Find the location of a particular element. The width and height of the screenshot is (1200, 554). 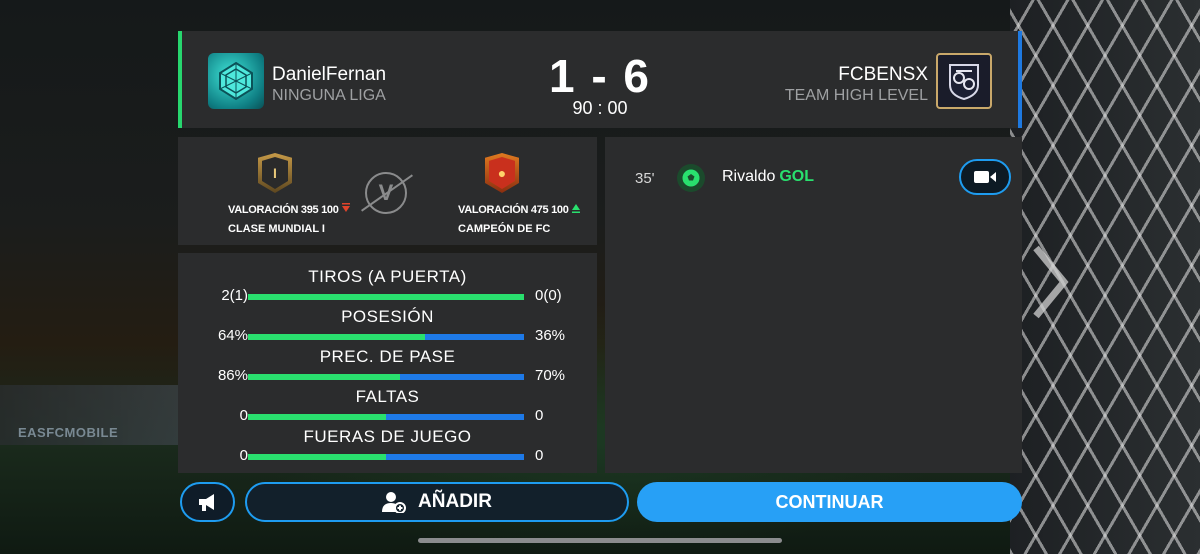

add-button-label: AÑADIR is located at coordinates (455, 501).